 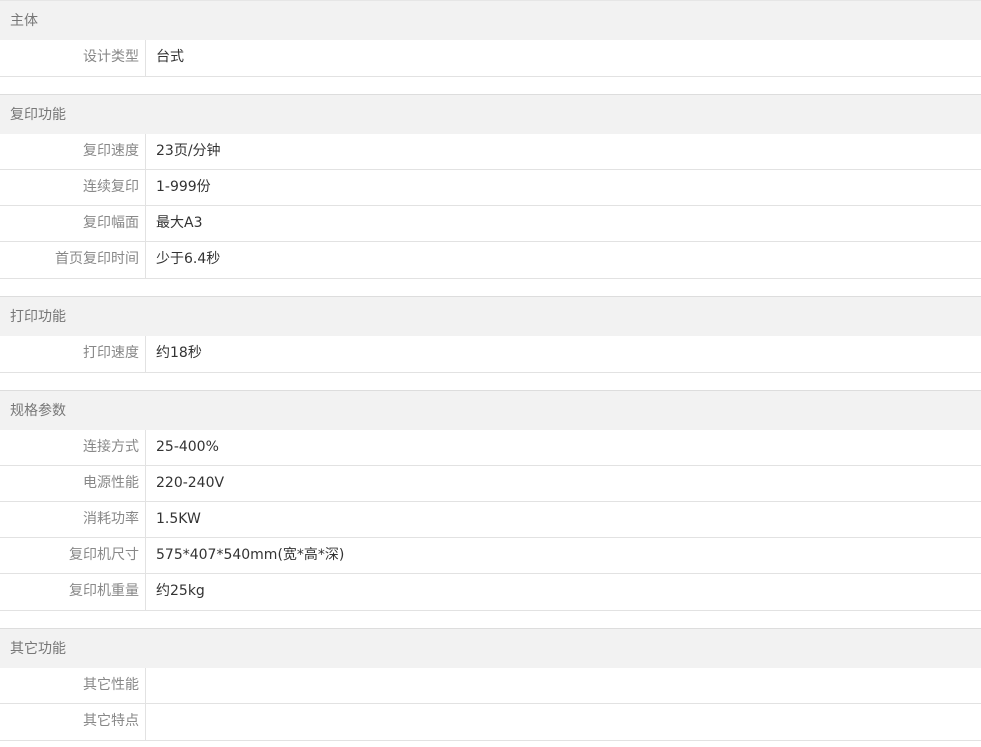 What do you see at coordinates (490, 448) in the screenshot?
I see `spec-row: 连接方式 25-400%` at bounding box center [490, 448].